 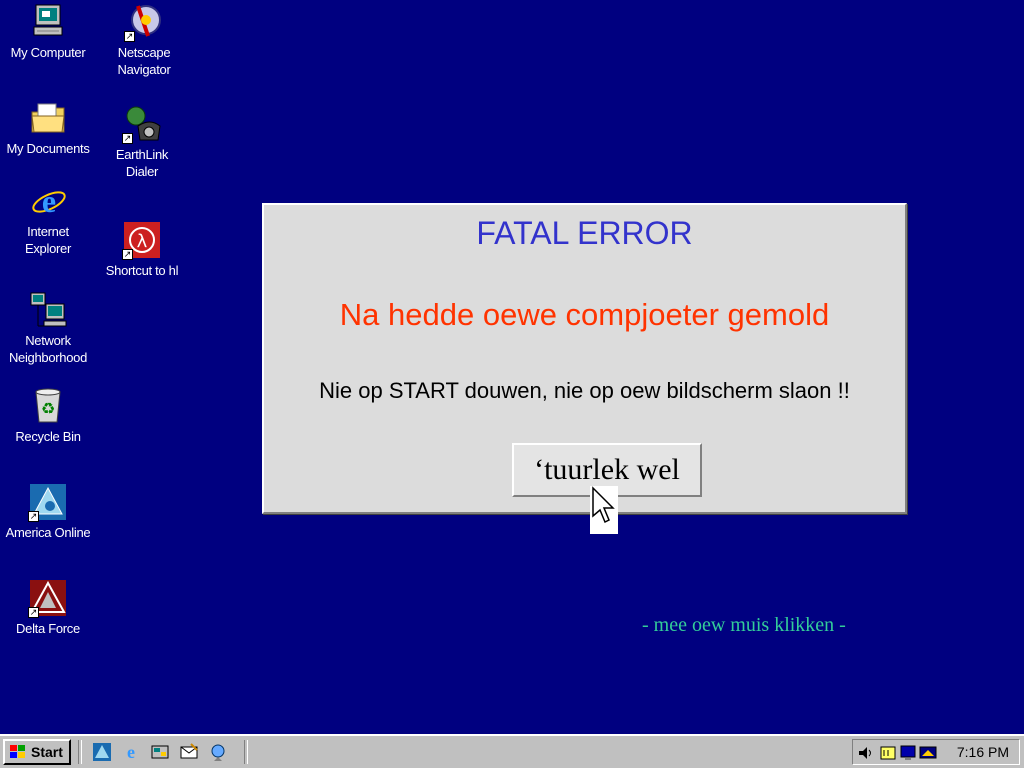 I want to click on start-label: Start, so click(x=47, y=752).